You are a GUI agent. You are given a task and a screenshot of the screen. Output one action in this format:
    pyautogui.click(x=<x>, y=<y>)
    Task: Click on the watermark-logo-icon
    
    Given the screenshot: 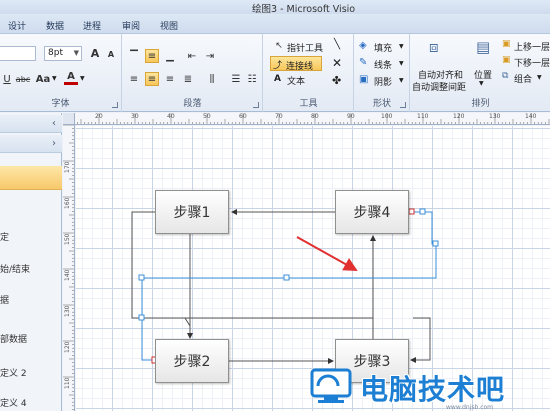 What is the action you would take?
    pyautogui.click(x=331, y=385)
    